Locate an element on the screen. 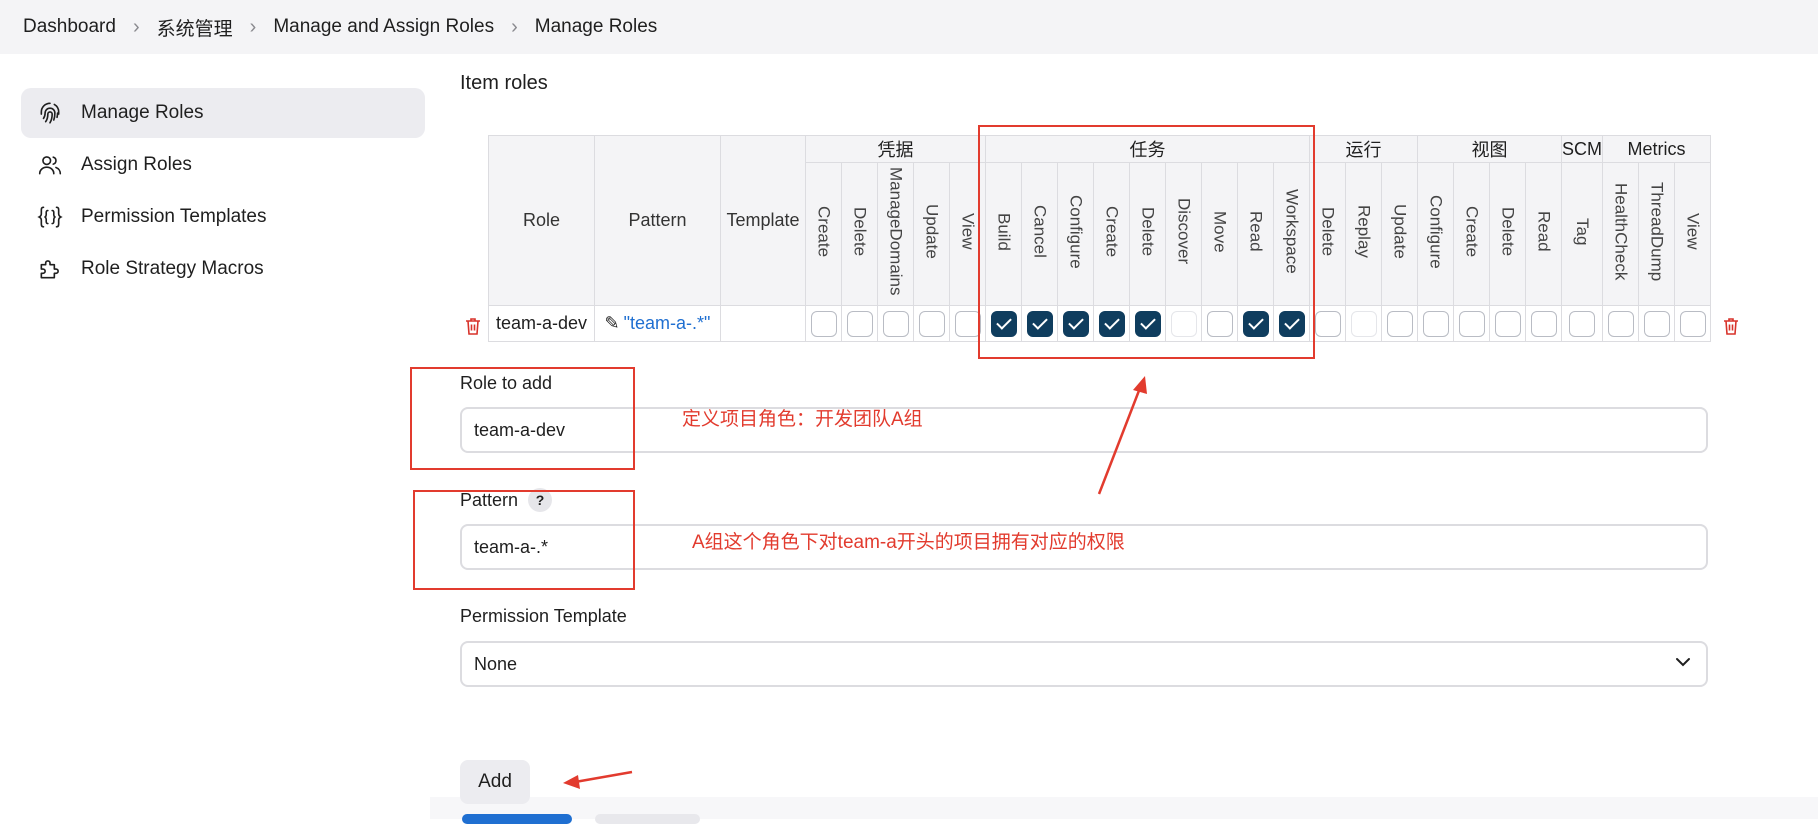 This screenshot has width=1818, height=824. permission-group-header: Metrics is located at coordinates (1656, 149).